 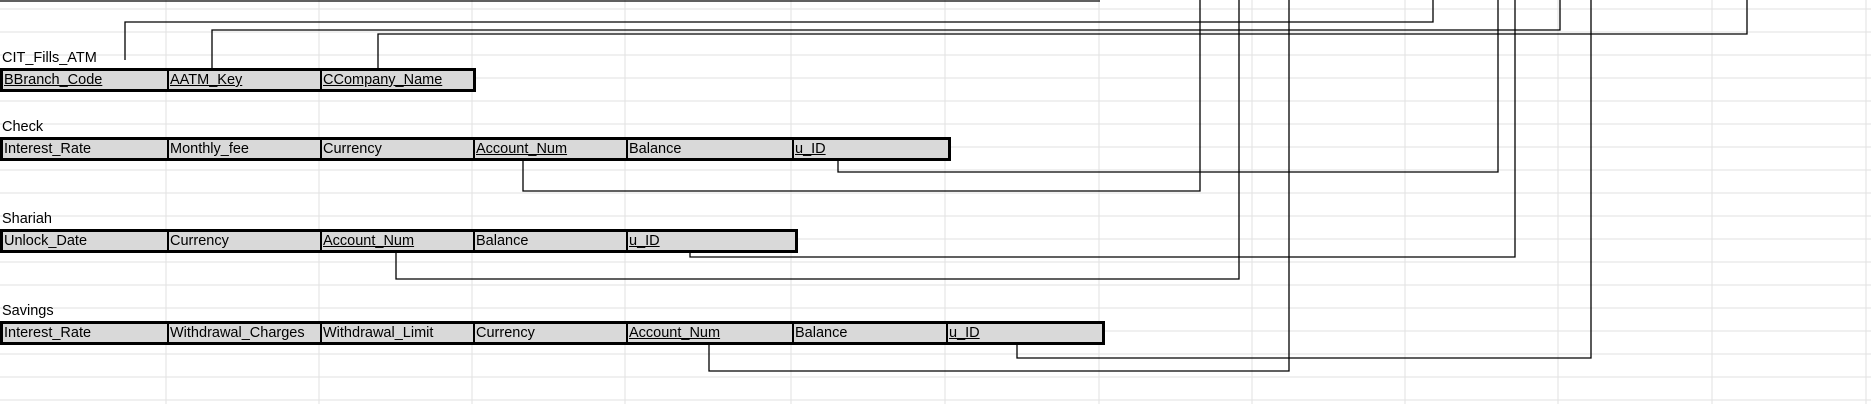 I want to click on field-company-name: CCompany_Name, so click(x=397, y=80).